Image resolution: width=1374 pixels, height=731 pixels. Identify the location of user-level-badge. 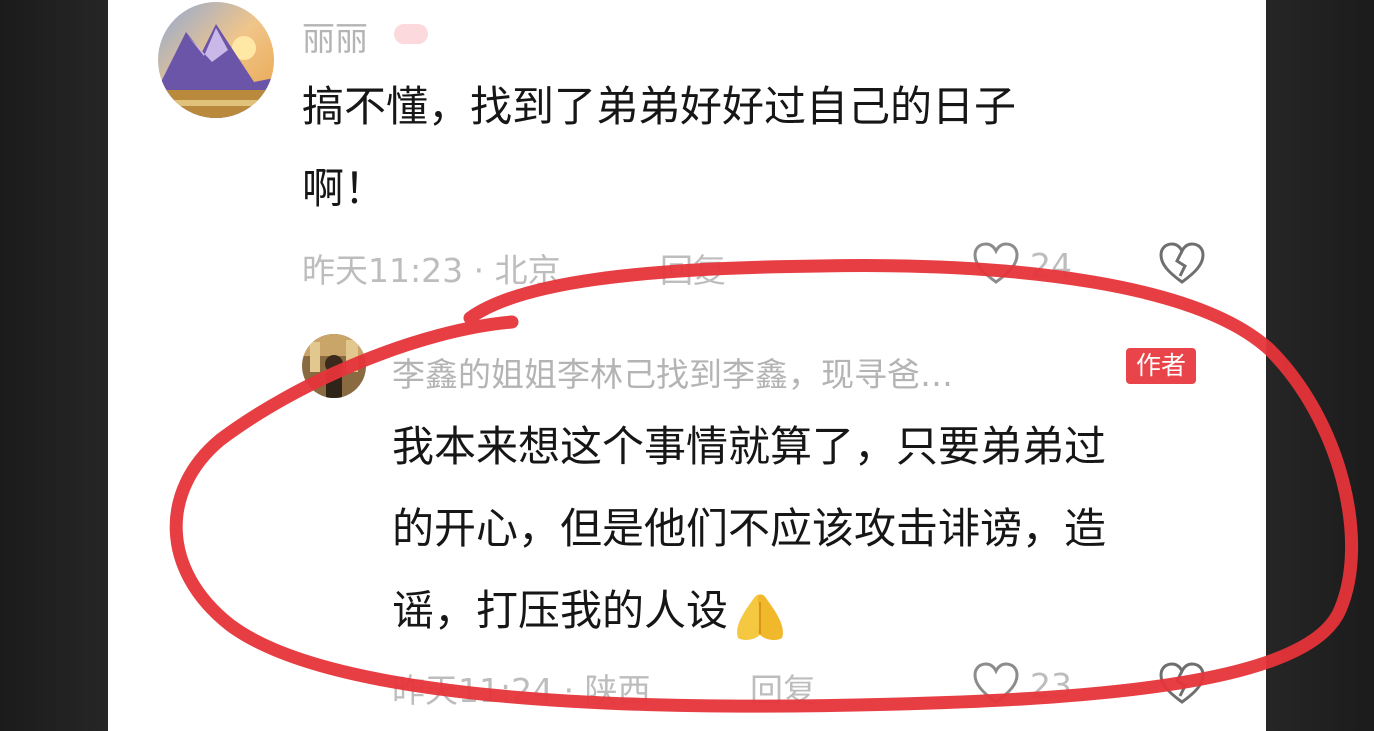
(411, 34).